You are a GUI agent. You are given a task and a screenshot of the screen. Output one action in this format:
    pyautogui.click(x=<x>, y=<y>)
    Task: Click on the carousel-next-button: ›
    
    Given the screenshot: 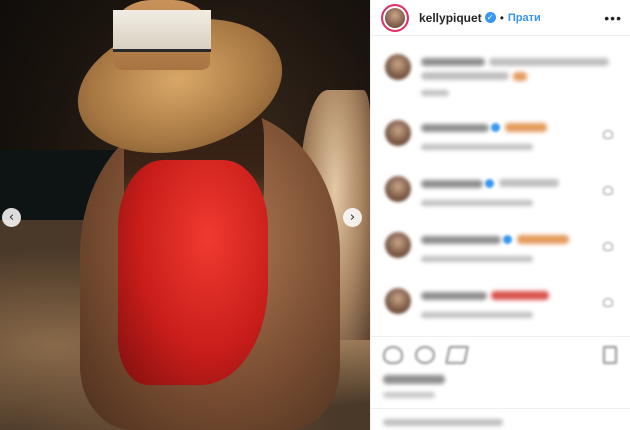 What is the action you would take?
    pyautogui.click(x=352, y=217)
    